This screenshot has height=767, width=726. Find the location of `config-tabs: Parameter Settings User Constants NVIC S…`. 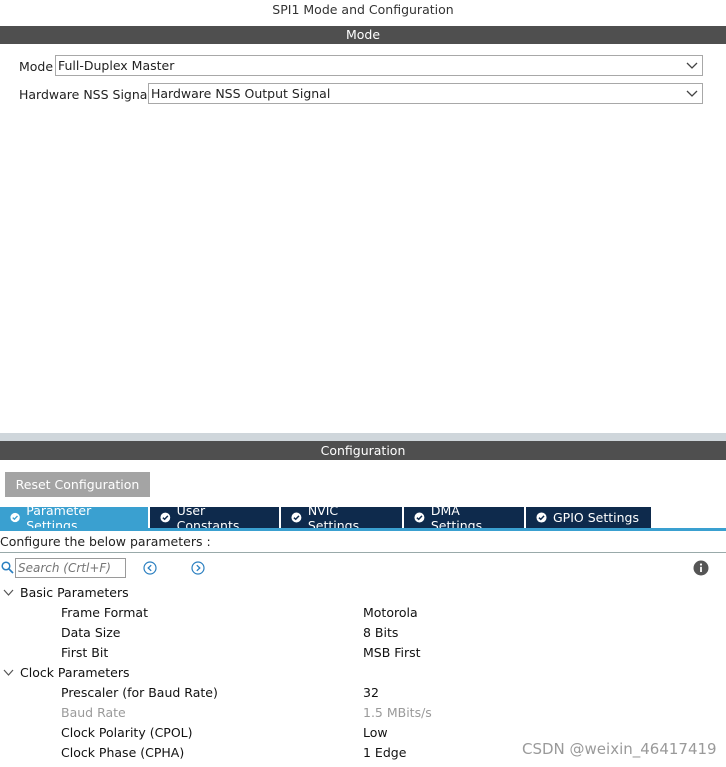

config-tabs: Parameter Settings User Constants NVIC S… is located at coordinates (325, 518).